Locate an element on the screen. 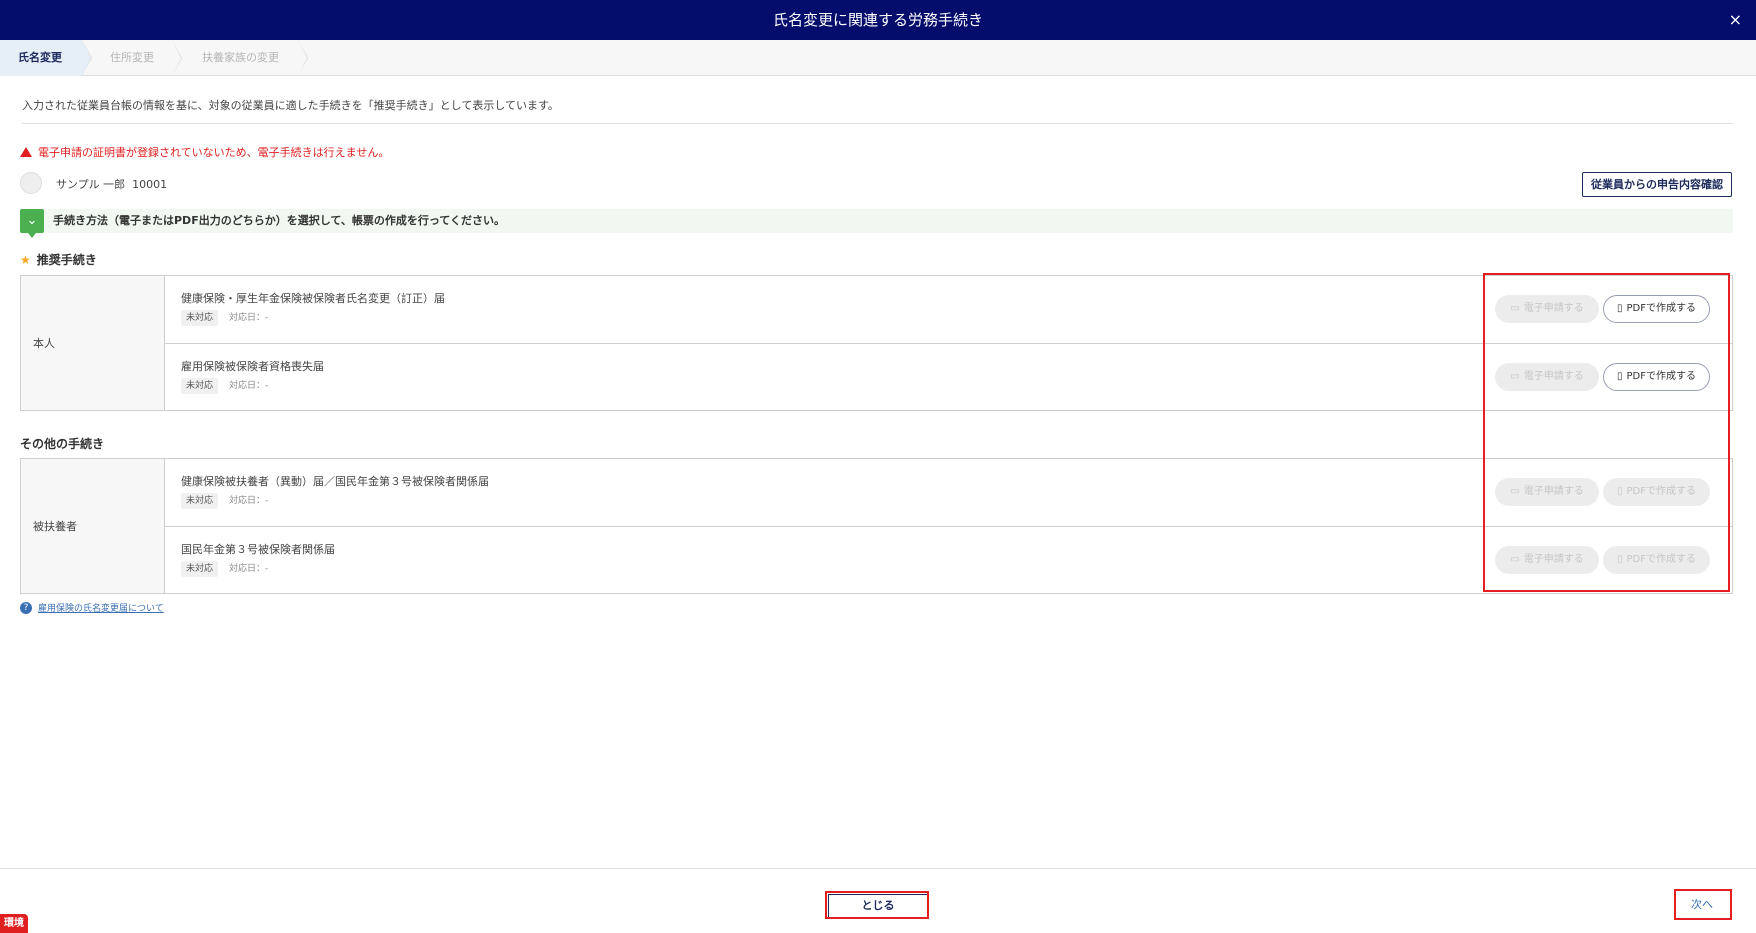 The height and width of the screenshot is (933, 1756). dialog-footer: とじる 次へ is located at coordinates (878, 900).